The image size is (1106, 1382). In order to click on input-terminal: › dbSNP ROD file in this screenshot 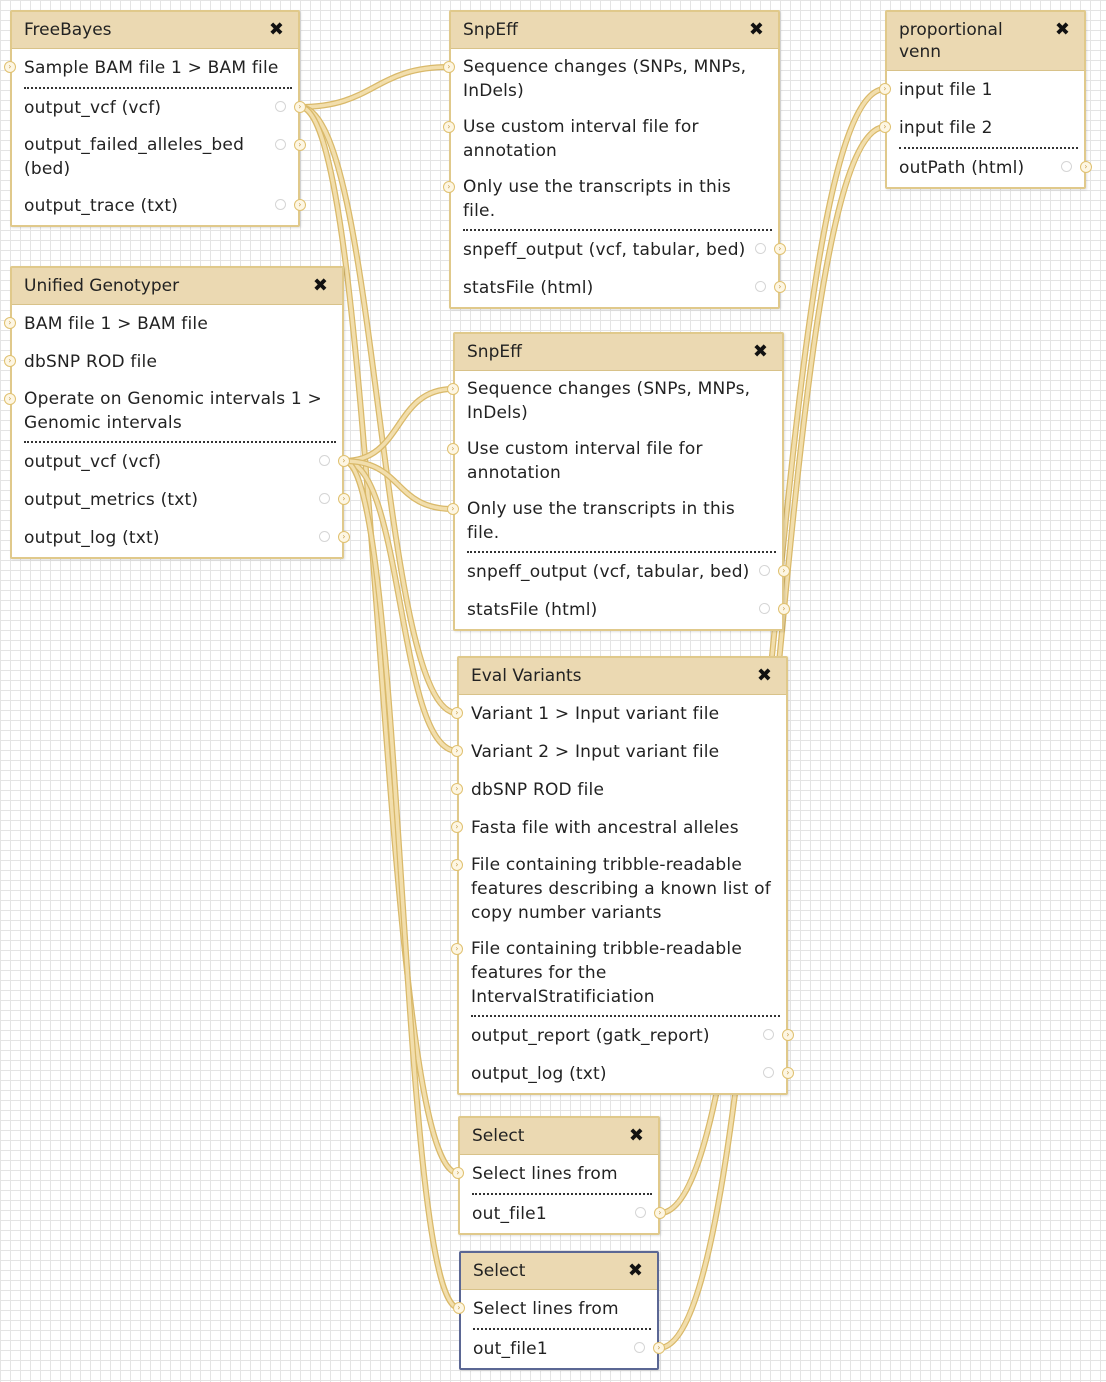, I will do `click(615, 790)`.